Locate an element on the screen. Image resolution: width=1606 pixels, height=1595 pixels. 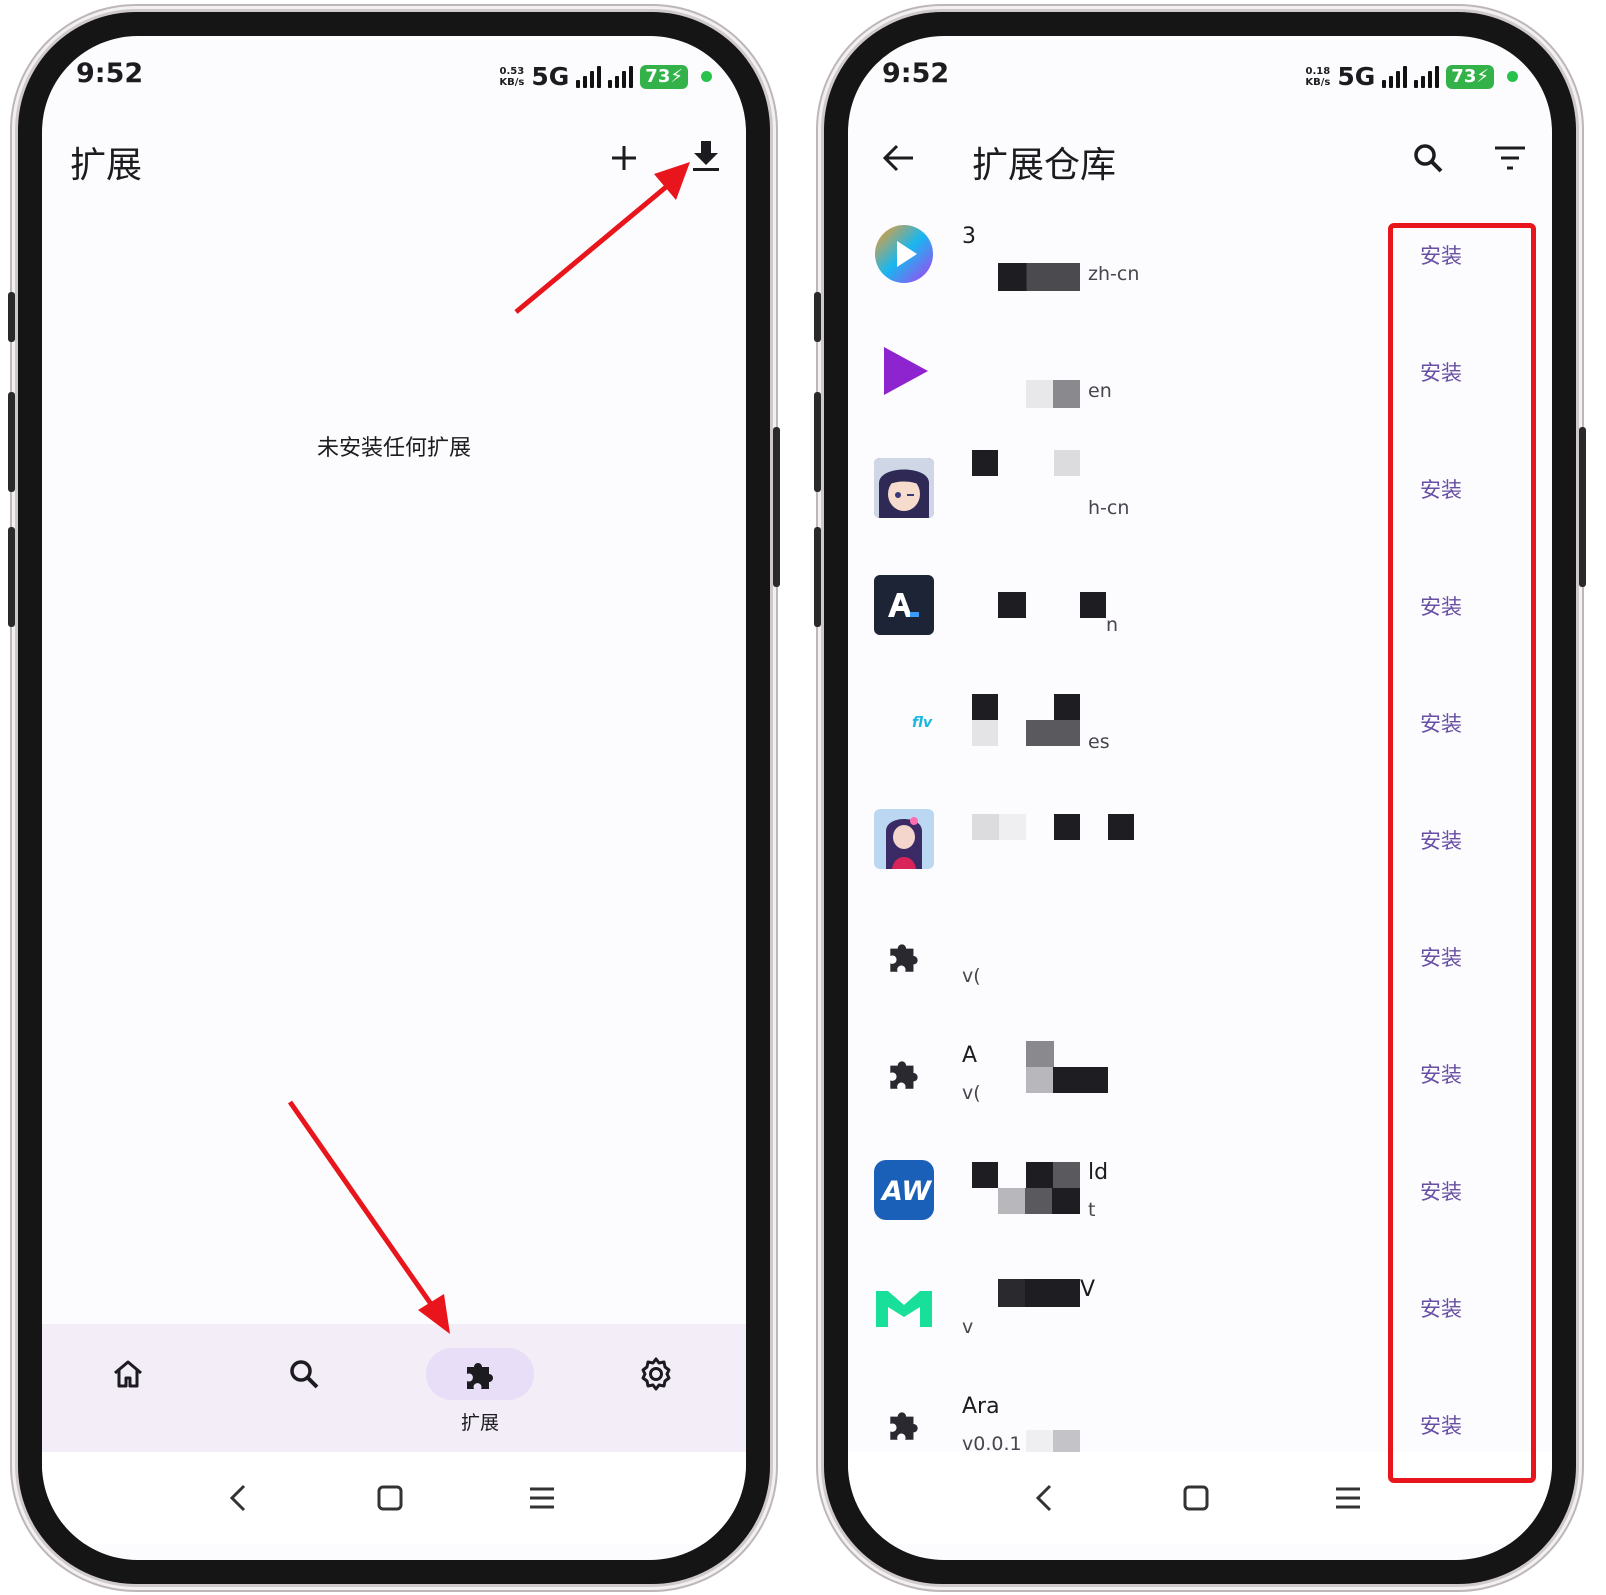
al-logo-icon is located at coordinates (904, 605).